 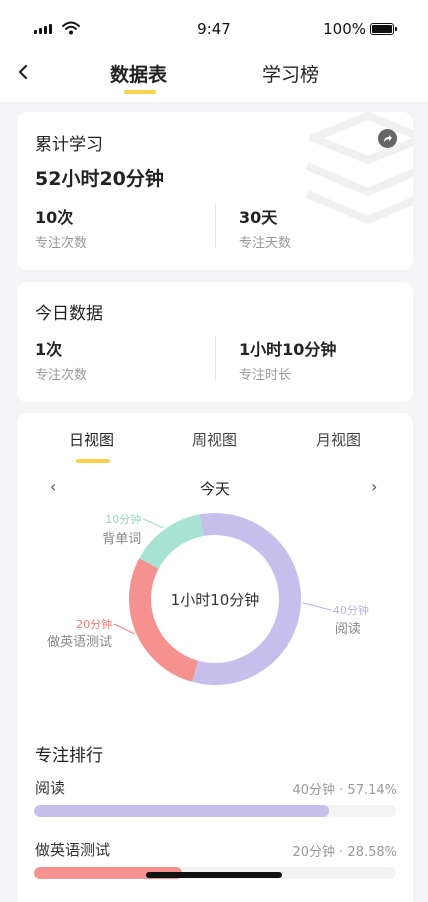 I want to click on total-focus-days-label: 专注天数, so click(x=265, y=243).